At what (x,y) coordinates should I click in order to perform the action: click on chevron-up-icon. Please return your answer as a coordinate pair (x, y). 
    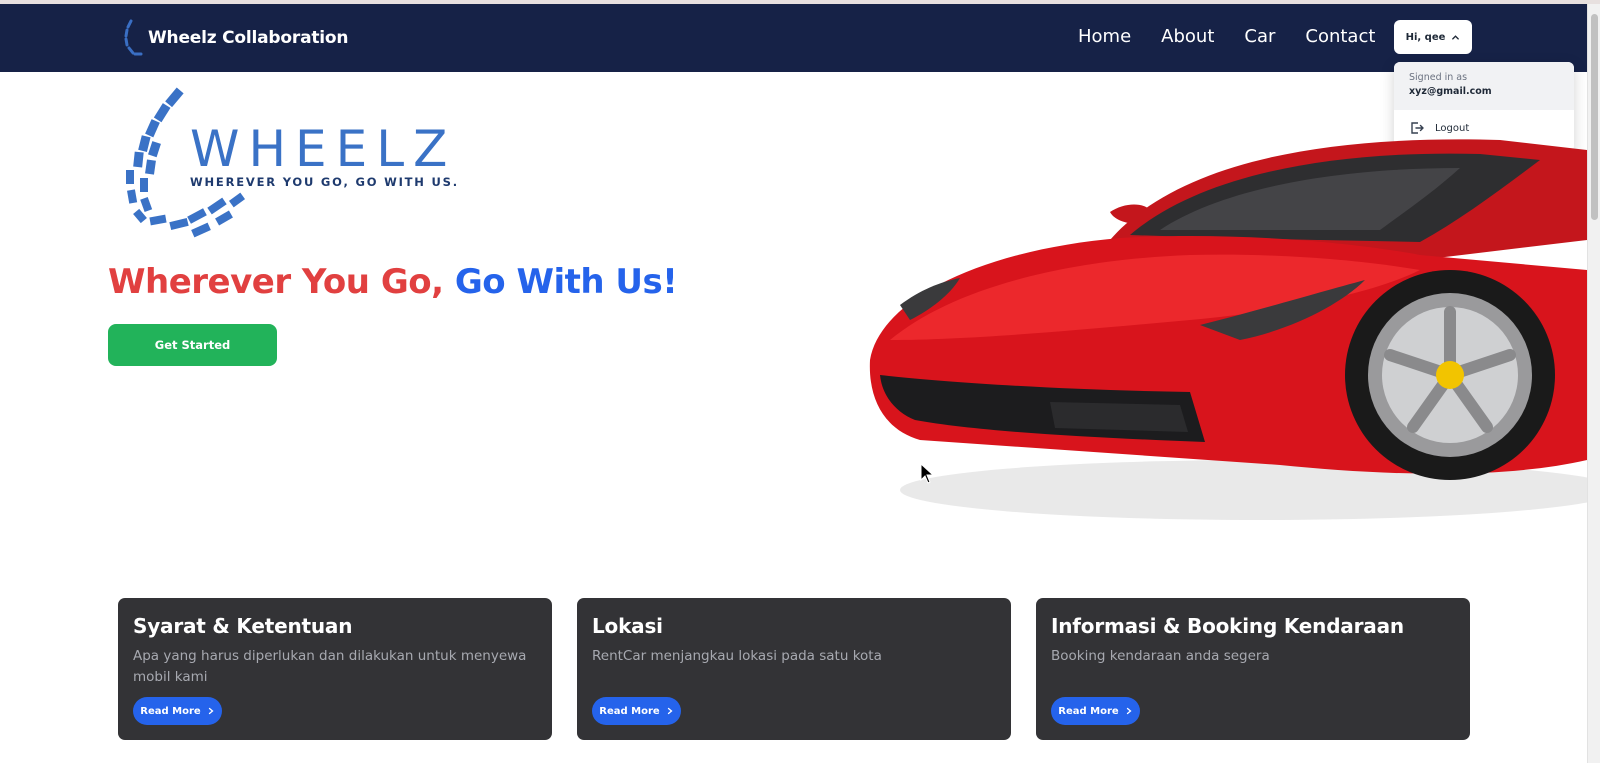
    Looking at the image, I should click on (1456, 37).